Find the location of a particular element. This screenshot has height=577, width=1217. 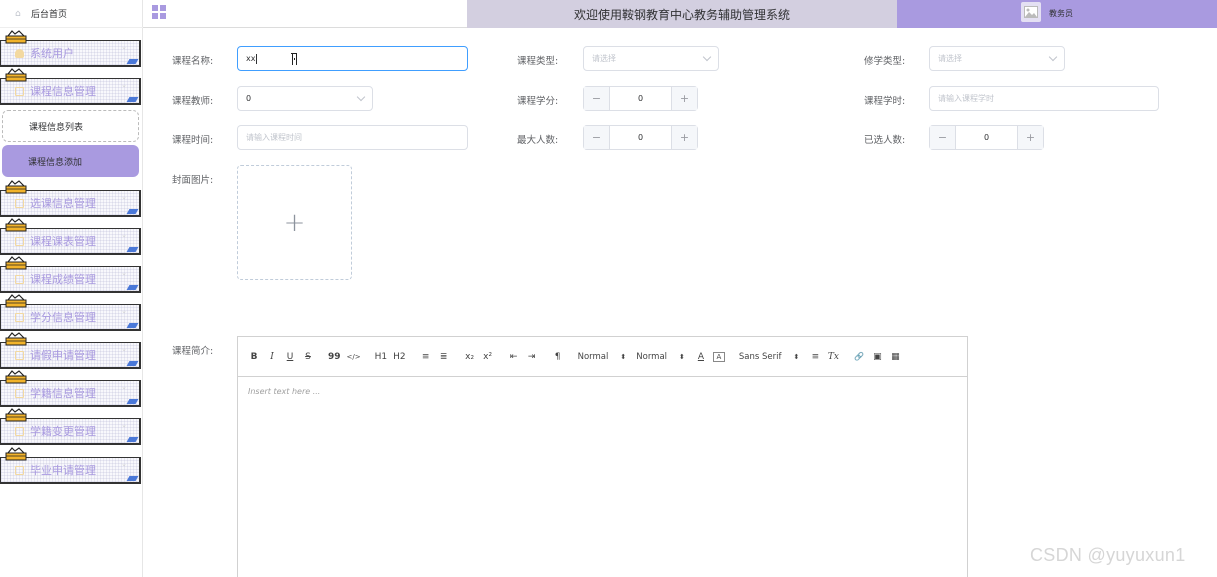

max-people-stepper: − 0 + is located at coordinates (640, 137).